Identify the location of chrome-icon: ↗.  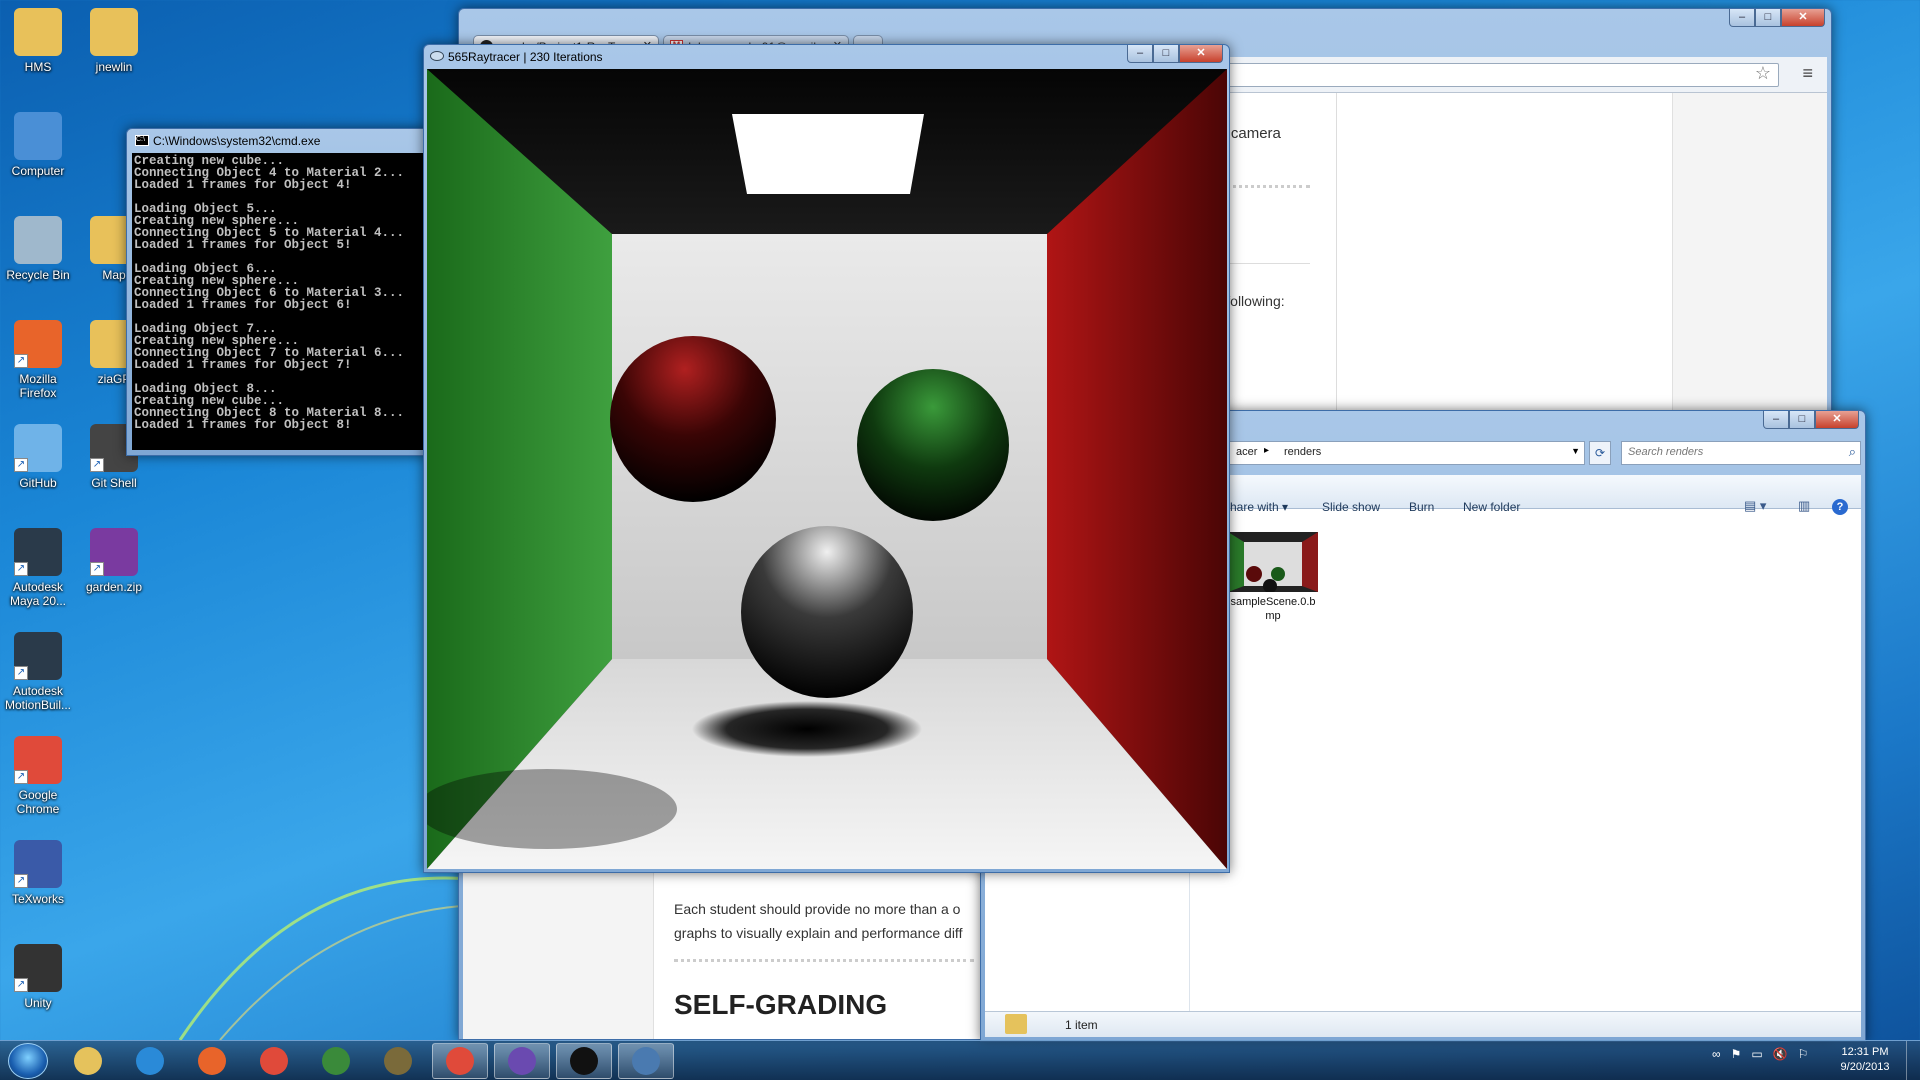
(38, 760).